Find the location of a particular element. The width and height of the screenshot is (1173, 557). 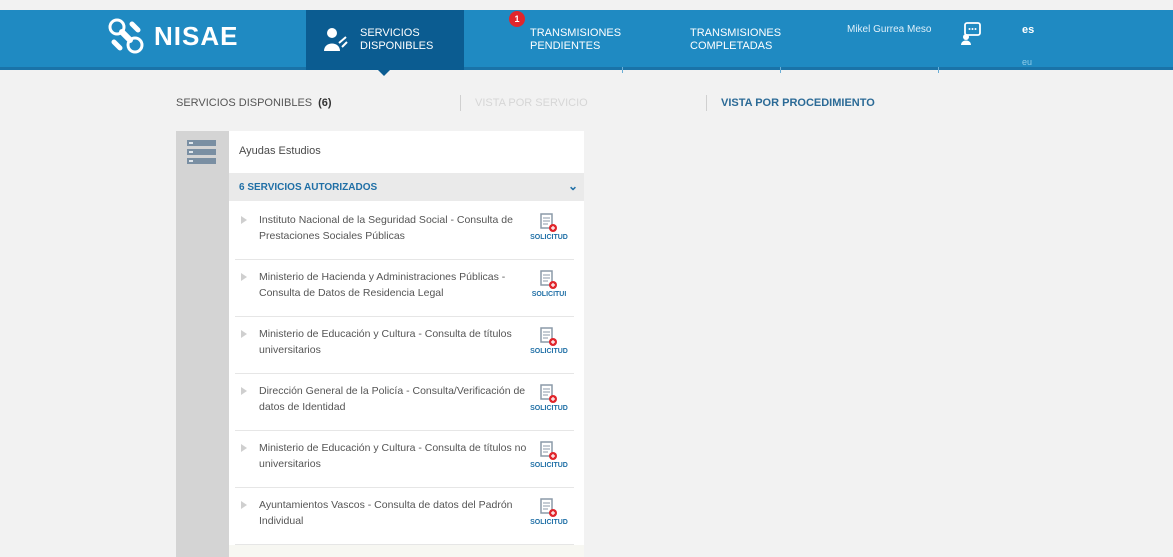

section-title-label: SERVICIOS DISPONIBLES is located at coordinates (244, 103).